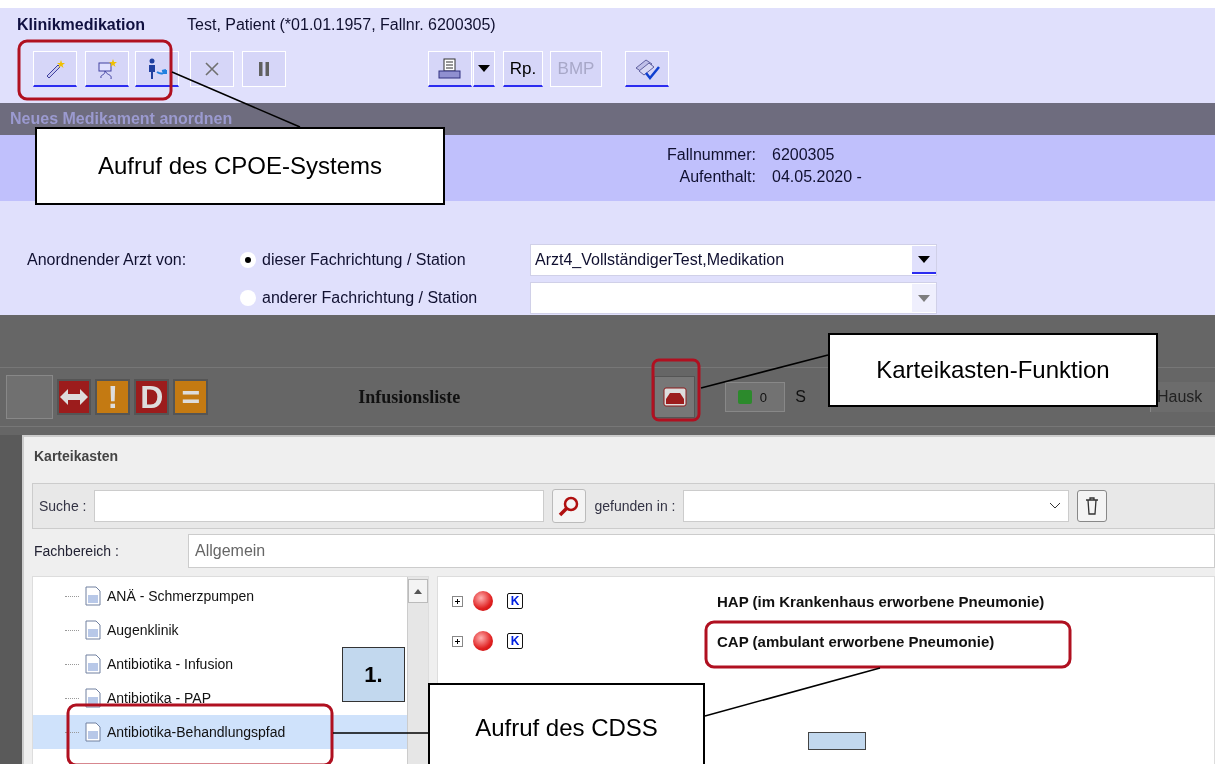 Image resolution: width=1215 pixels, height=764 pixels. I want to click on doctor-dropdown: Arzt4_VollständigerTest,Medikation, so click(733, 260).